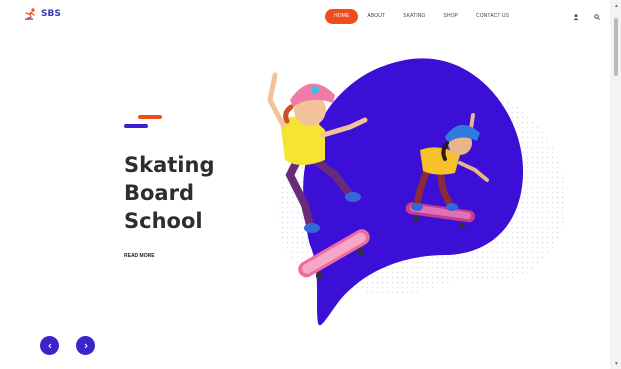 The width and height of the screenshot is (621, 369). Describe the element at coordinates (143, 121) in the screenshot. I see `decorative-accent-lines` at that location.